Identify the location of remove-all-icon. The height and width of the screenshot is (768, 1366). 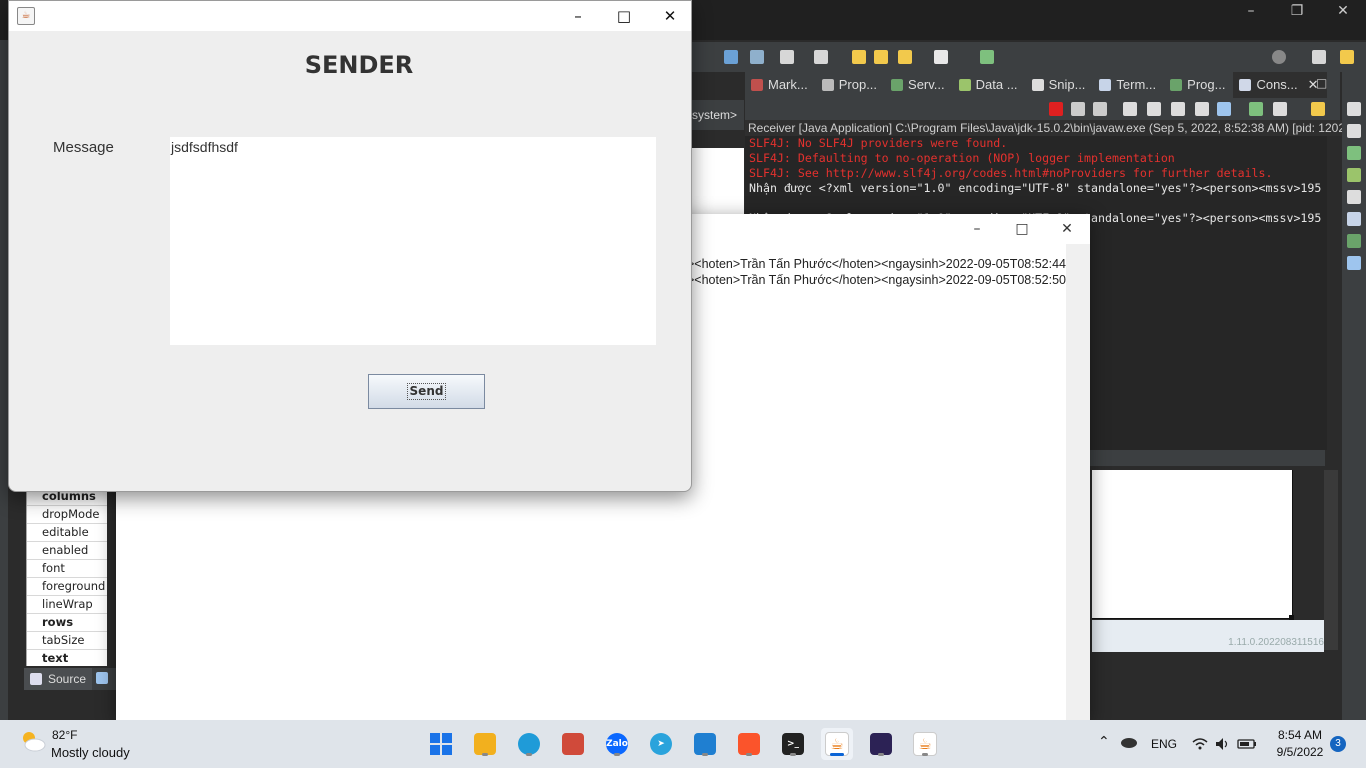
(1100, 109).